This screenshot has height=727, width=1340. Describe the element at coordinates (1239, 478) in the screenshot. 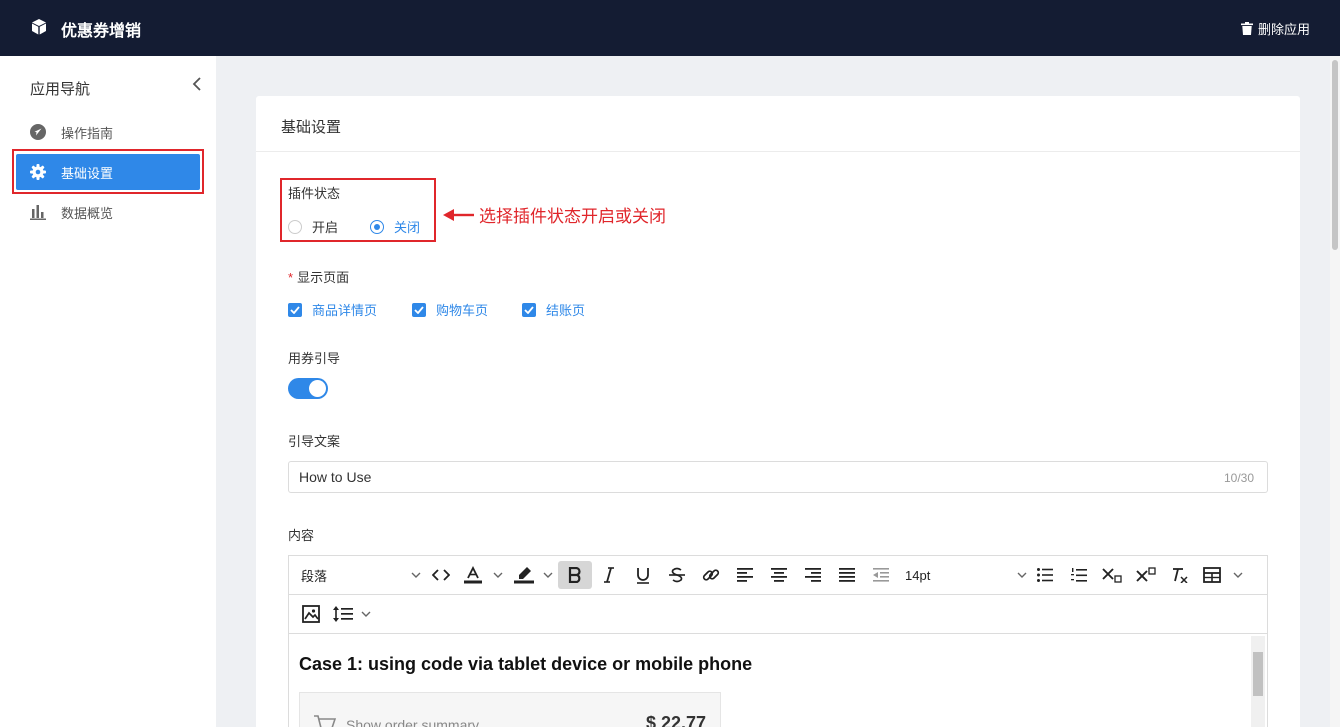

I see `char-counter: 10/30` at that location.